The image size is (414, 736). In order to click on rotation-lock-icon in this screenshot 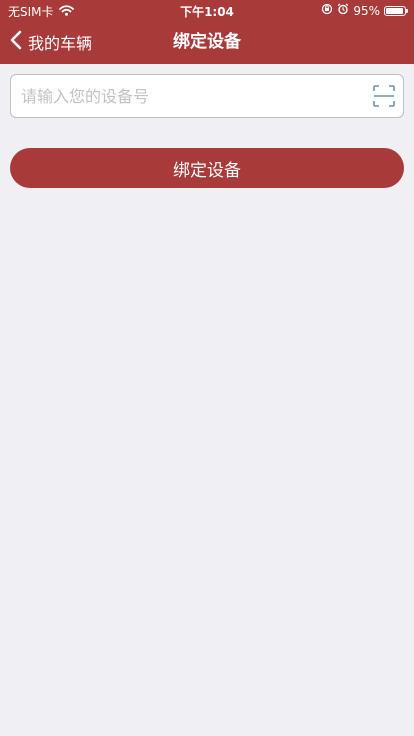, I will do `click(327, 10)`.